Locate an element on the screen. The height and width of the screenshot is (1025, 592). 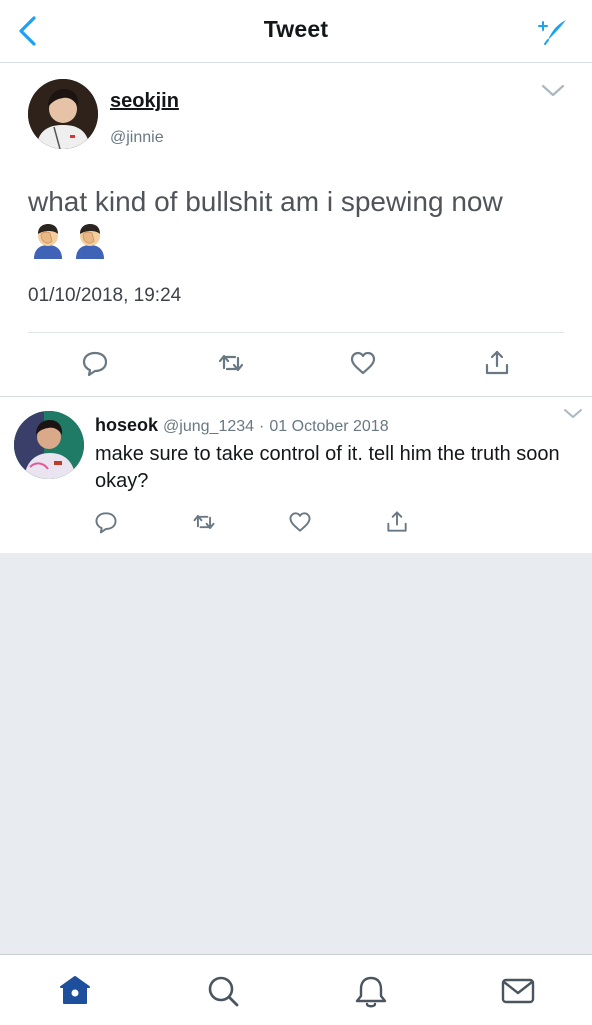
tweet-text: what kind of bullshit am i spewing now is located at coordinates (265, 201).